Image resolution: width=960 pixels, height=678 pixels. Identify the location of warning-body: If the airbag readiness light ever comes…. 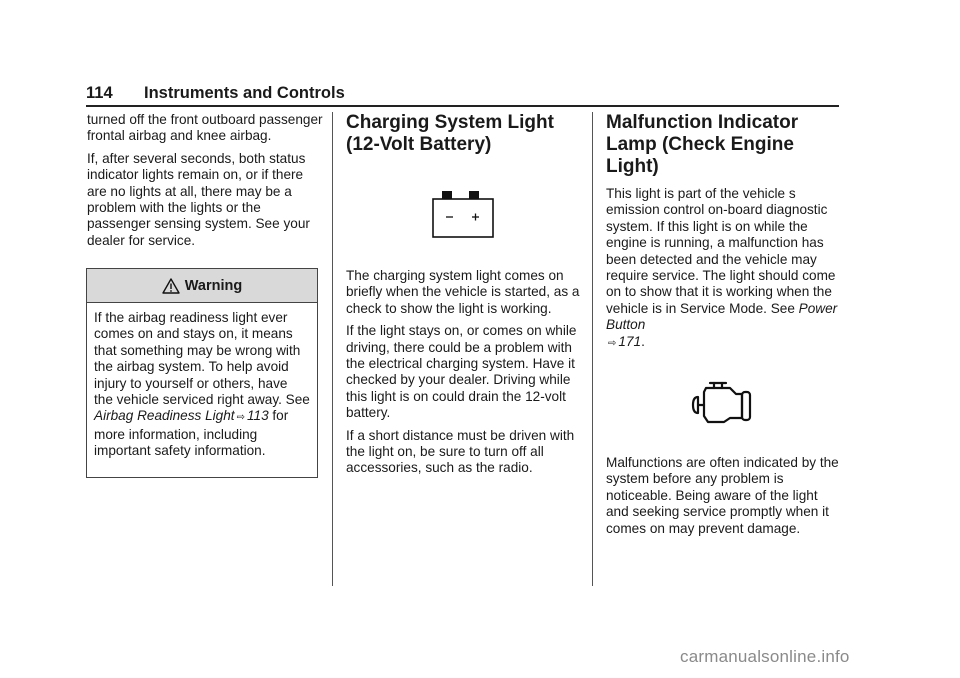
(202, 381).